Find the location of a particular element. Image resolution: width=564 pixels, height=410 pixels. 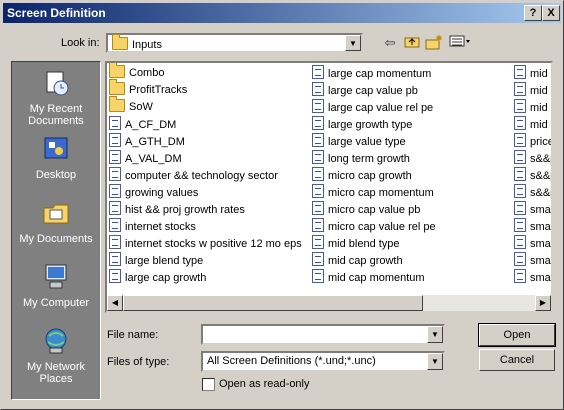

list-item: large blend type is located at coordinates (205, 260).